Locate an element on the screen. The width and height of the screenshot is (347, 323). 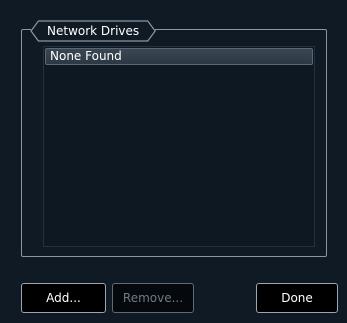
list-item: None Found is located at coordinates (179, 56).